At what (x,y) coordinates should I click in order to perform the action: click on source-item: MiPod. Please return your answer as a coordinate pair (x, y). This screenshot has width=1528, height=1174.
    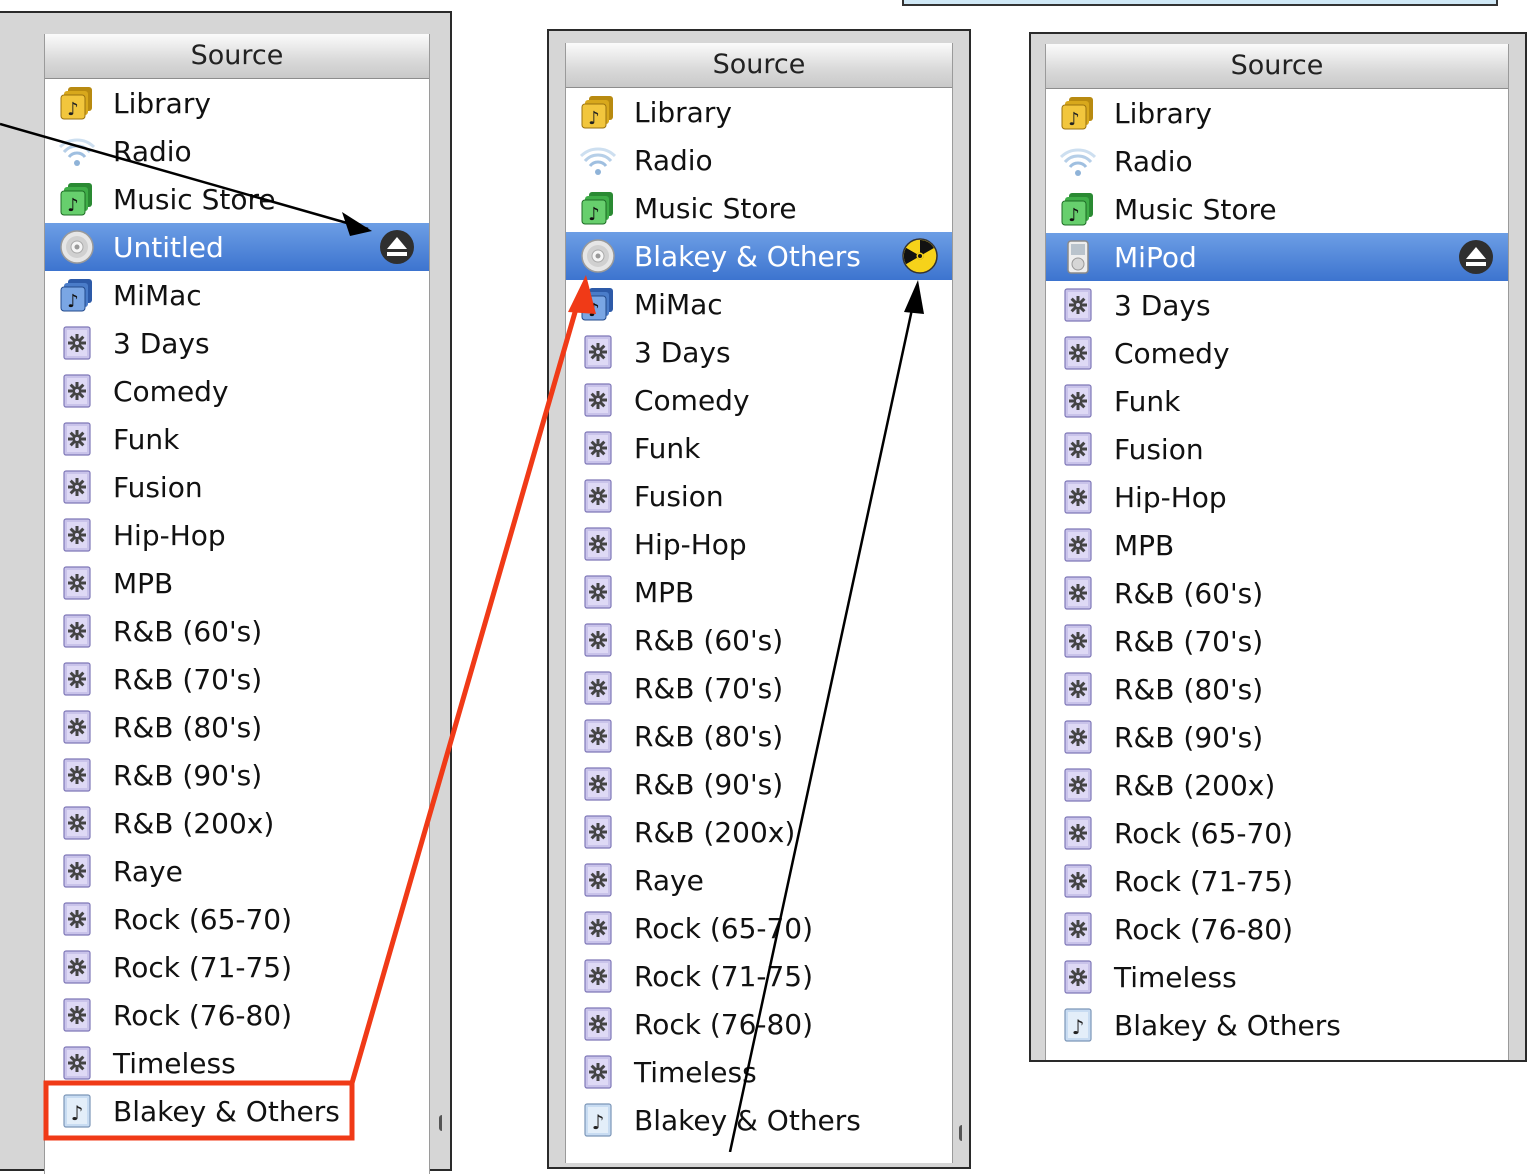
    Looking at the image, I should click on (1277, 257).